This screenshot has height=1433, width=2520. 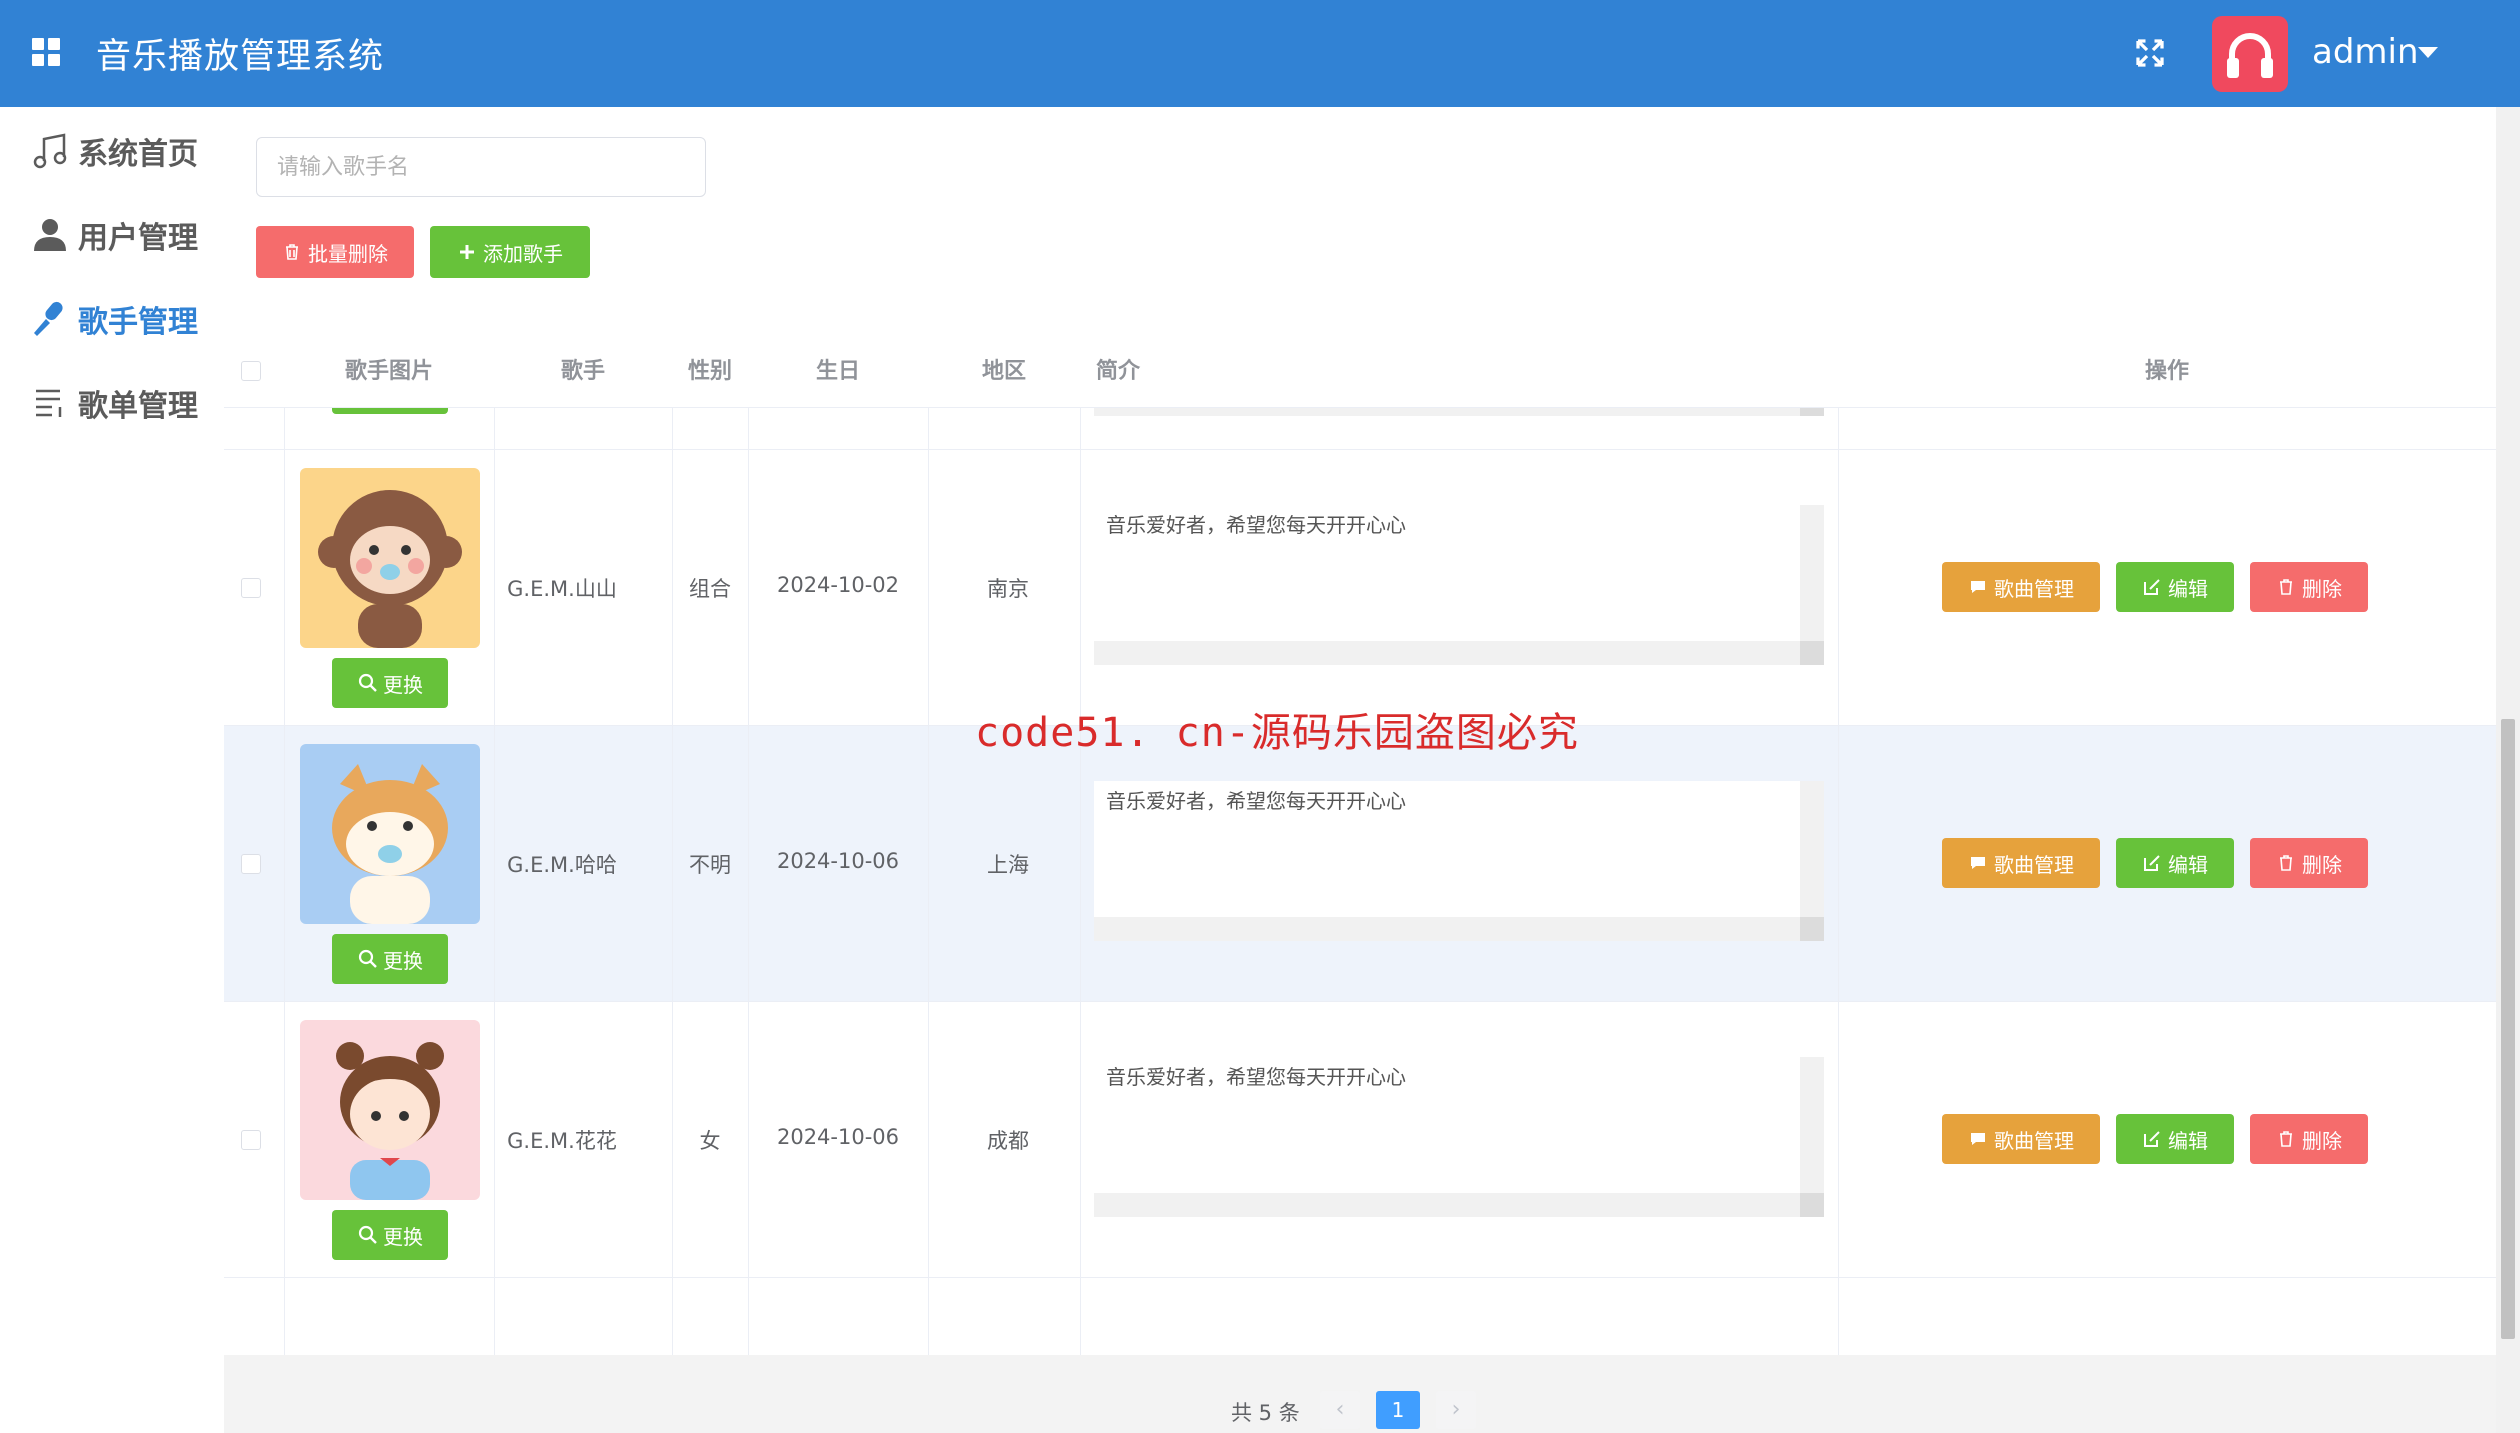 I want to click on column-header: 操作, so click(x=2167, y=371).